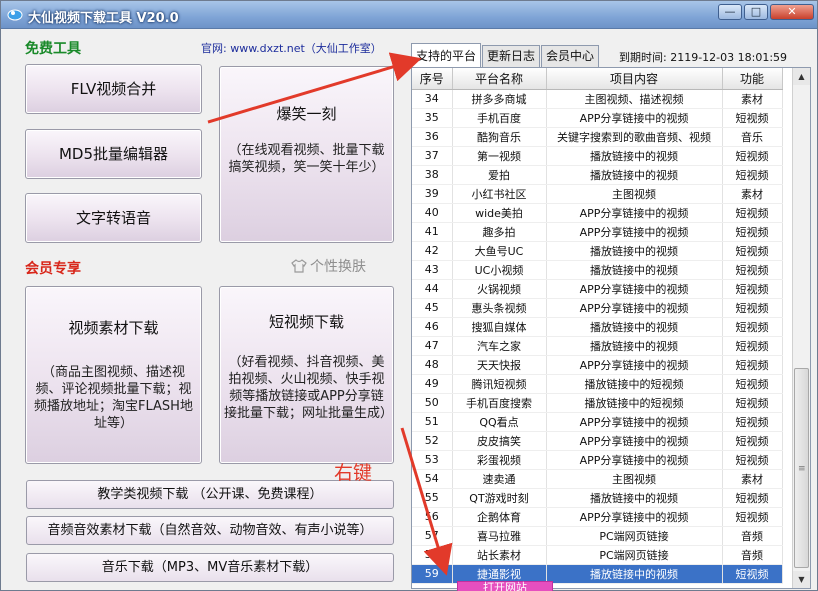 This screenshot has width=818, height=591. I want to click on minimize-button: —, so click(730, 12).